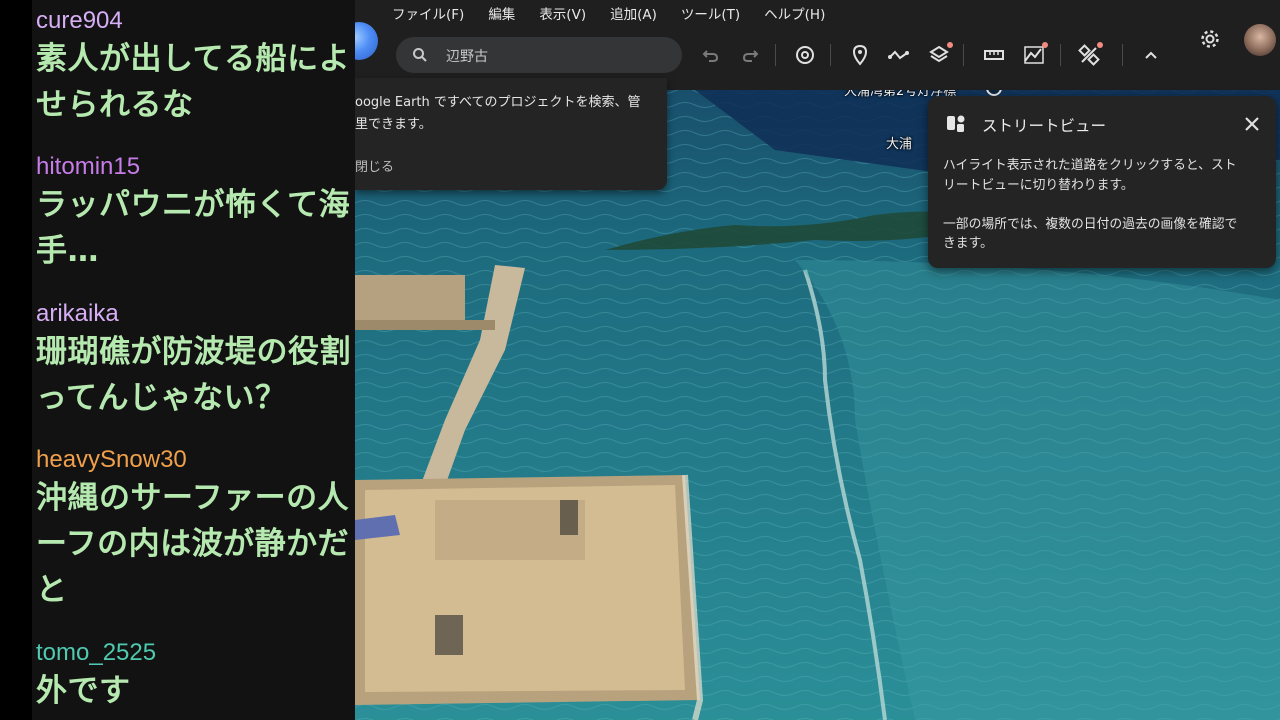  I want to click on satellite-icon, so click(1089, 55).